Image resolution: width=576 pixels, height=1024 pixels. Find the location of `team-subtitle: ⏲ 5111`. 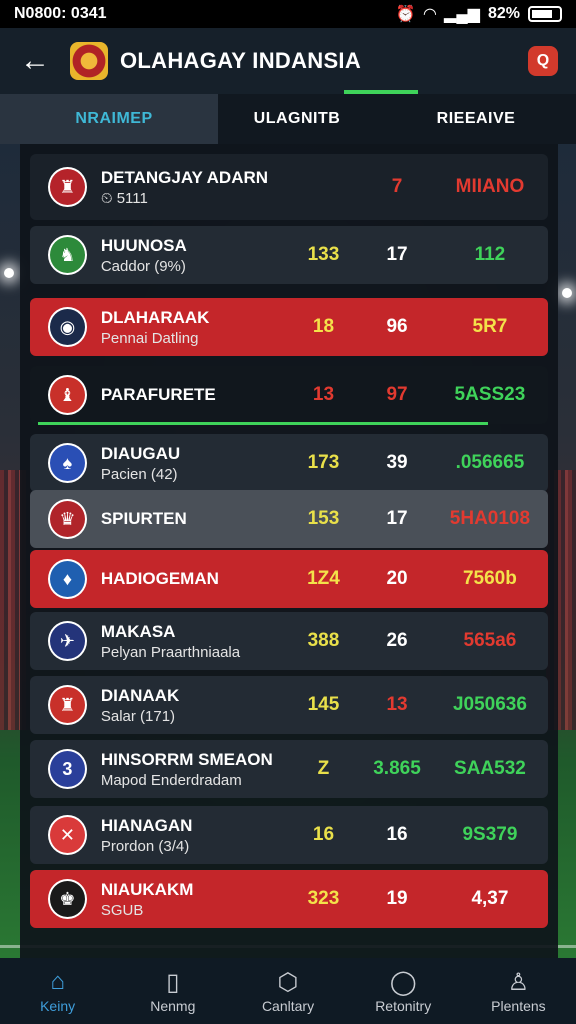

team-subtitle: ⏲ 5111 is located at coordinates (124, 198).